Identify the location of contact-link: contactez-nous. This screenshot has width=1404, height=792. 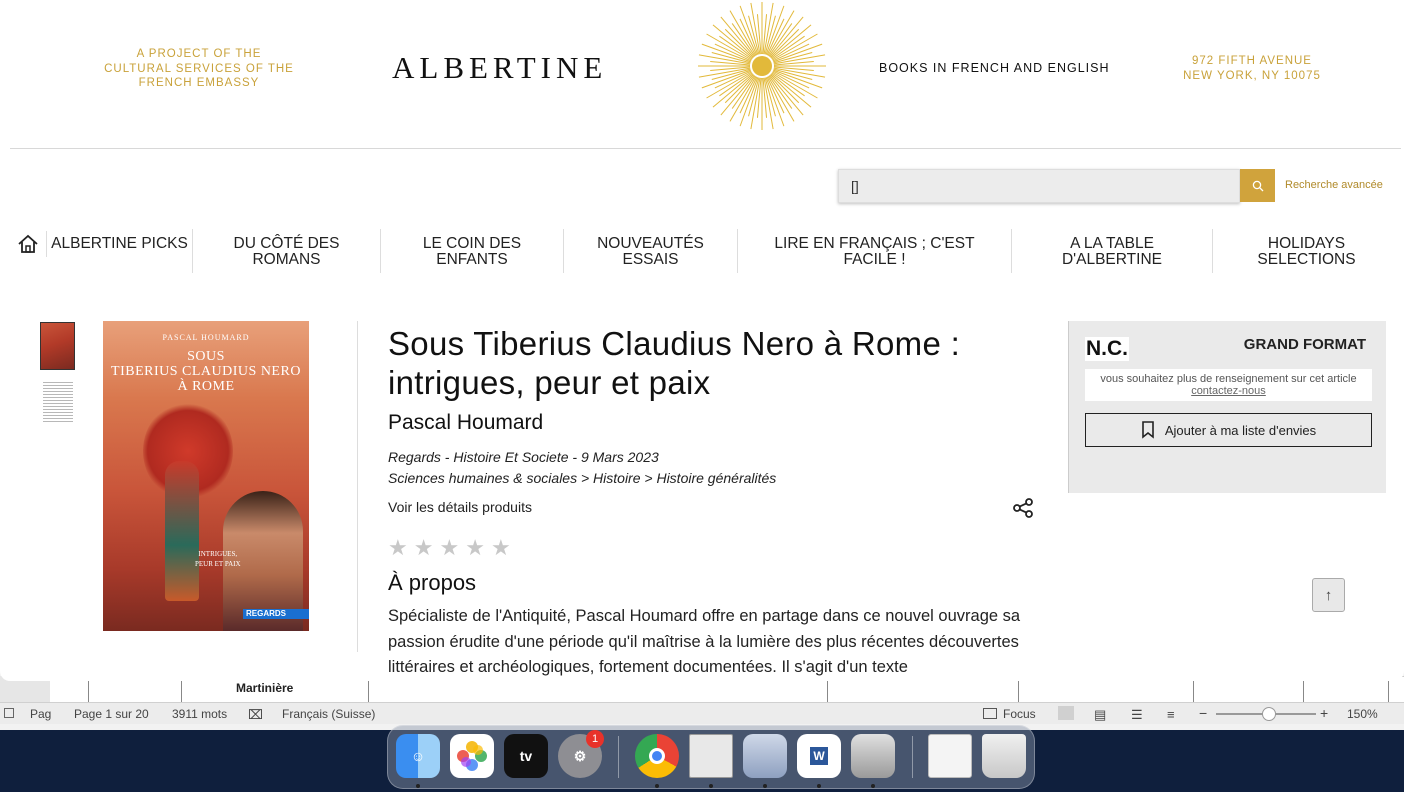
(1228, 391).